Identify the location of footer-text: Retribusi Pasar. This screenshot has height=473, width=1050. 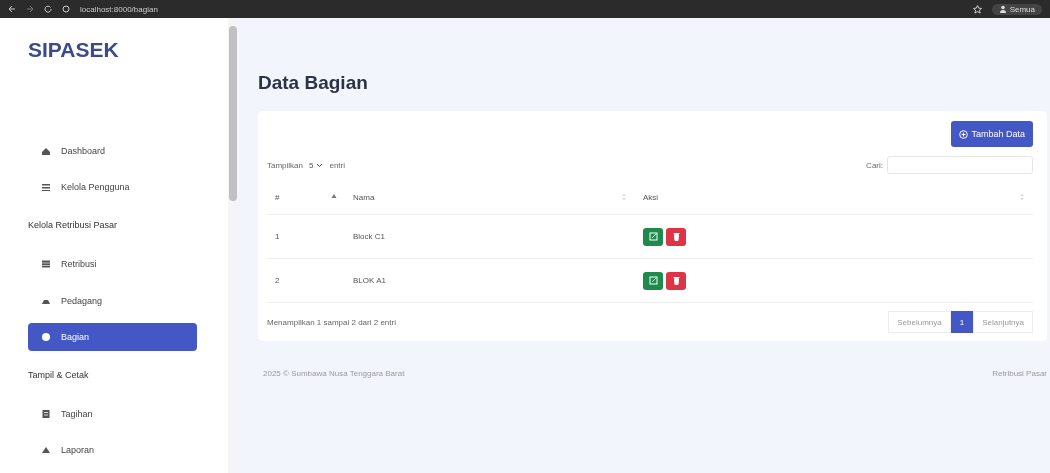
(1019, 373).